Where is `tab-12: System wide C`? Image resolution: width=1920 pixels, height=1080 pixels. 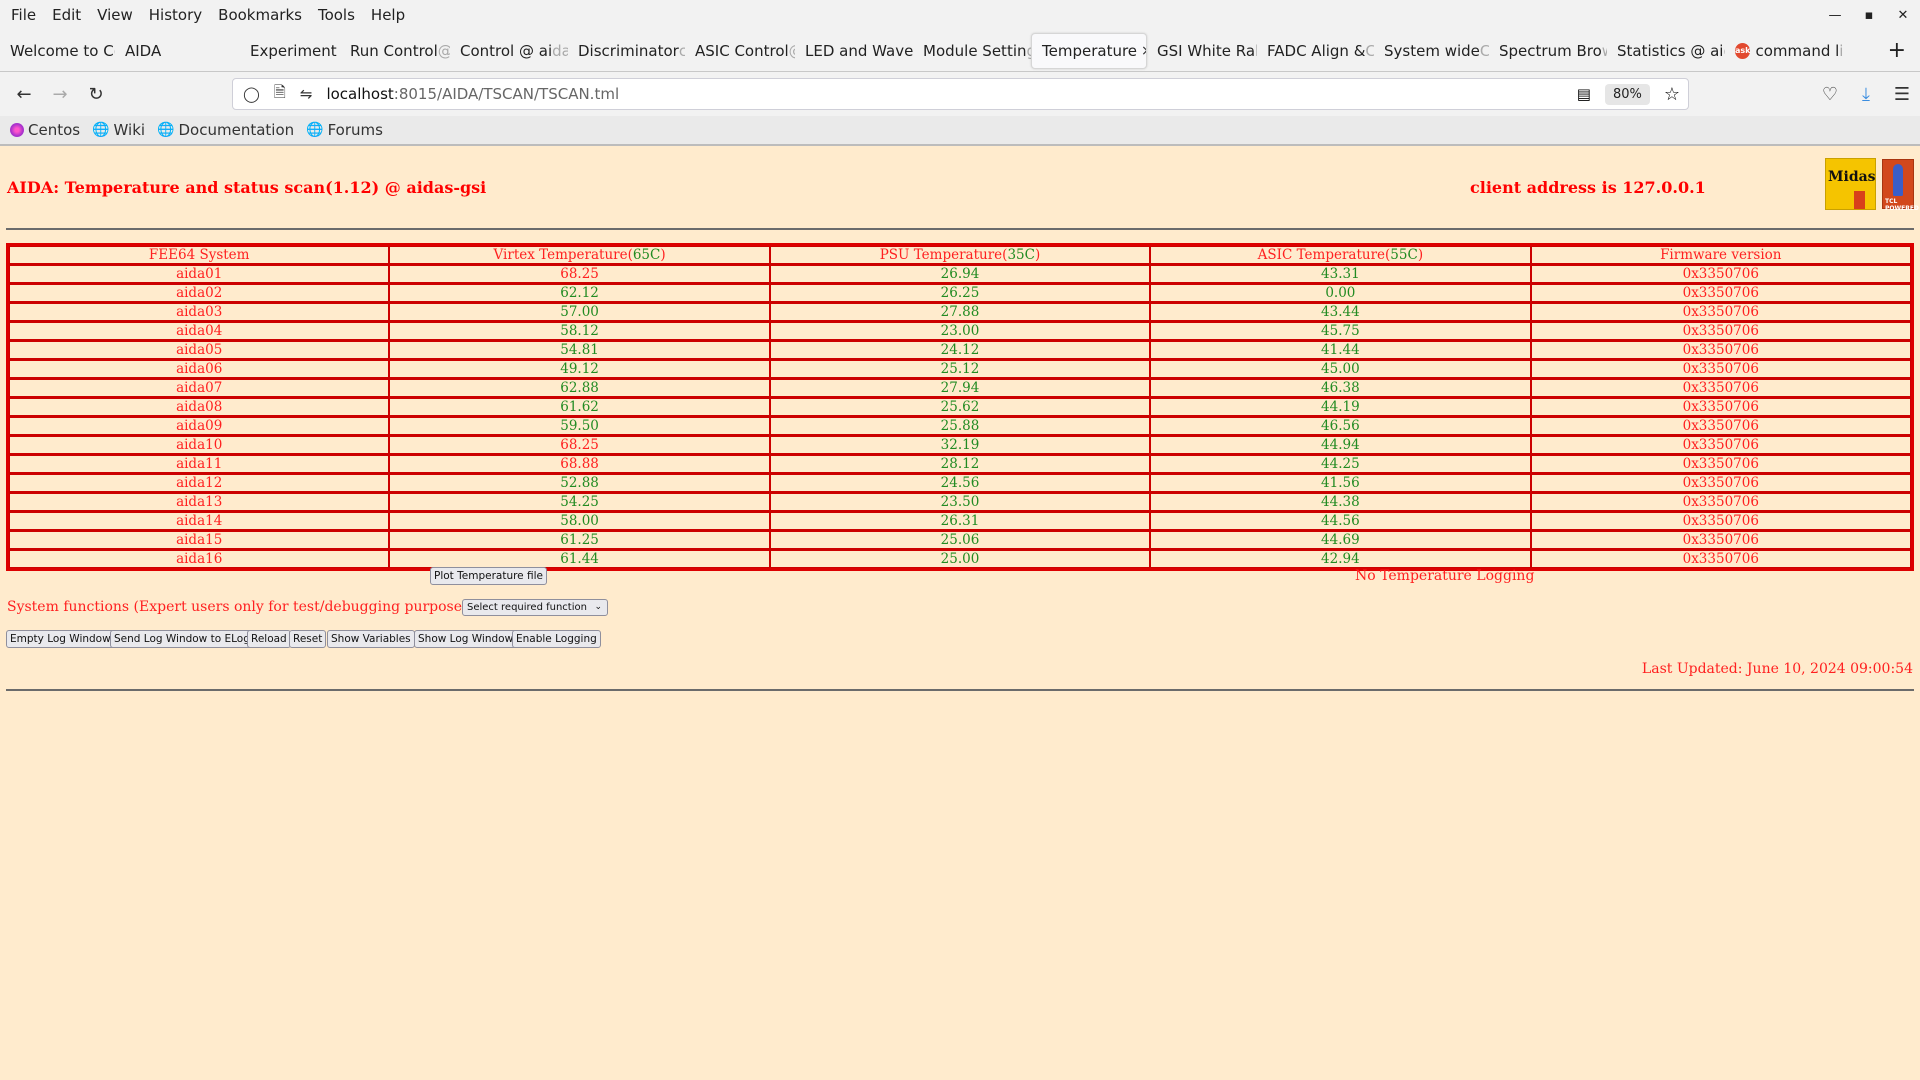 tab-12: System wide C is located at coordinates (1431, 51).